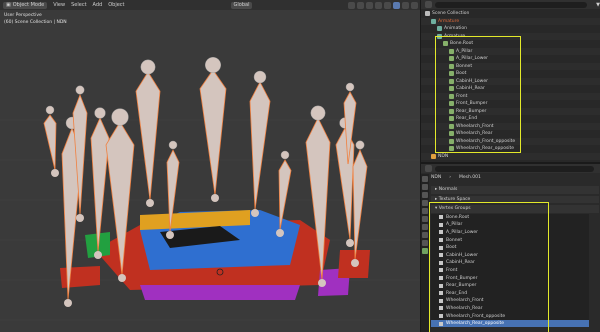 The height and width of the screenshot is (332, 600). Describe the element at coordinates (396, 5) in the screenshot. I see `solid-shading-icon` at that location.